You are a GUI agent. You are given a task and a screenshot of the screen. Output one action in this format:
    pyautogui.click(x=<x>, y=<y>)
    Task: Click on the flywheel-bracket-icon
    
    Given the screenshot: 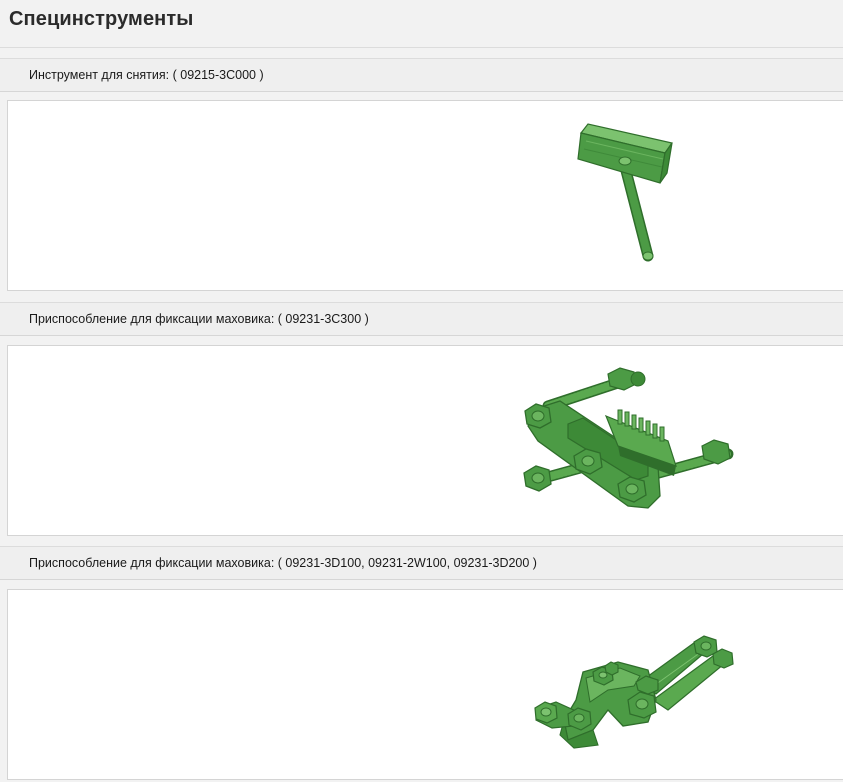 What is the action you would take?
    pyautogui.click(x=634, y=692)
    